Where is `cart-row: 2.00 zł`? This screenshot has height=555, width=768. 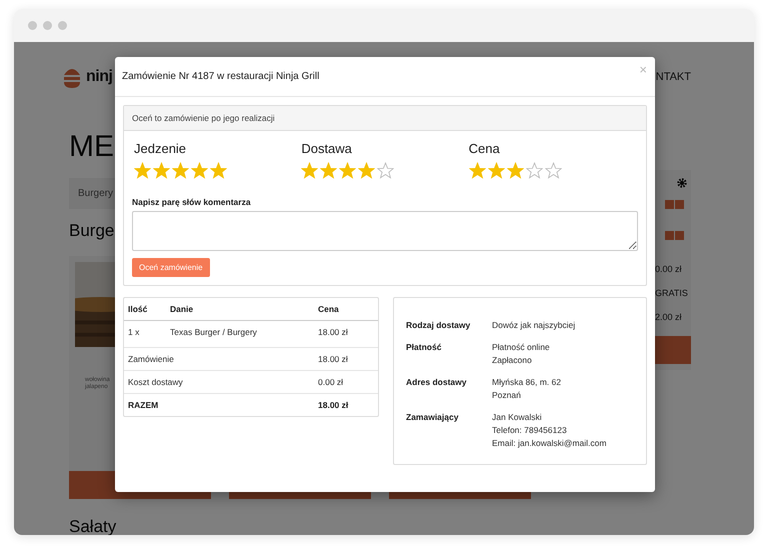 cart-row: 2.00 zł is located at coordinates (668, 317).